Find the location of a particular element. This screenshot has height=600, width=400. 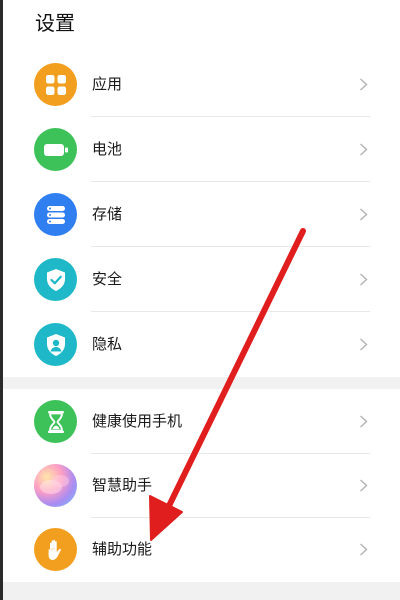

settings-item-label: 健康使用手机 is located at coordinates (137, 421).